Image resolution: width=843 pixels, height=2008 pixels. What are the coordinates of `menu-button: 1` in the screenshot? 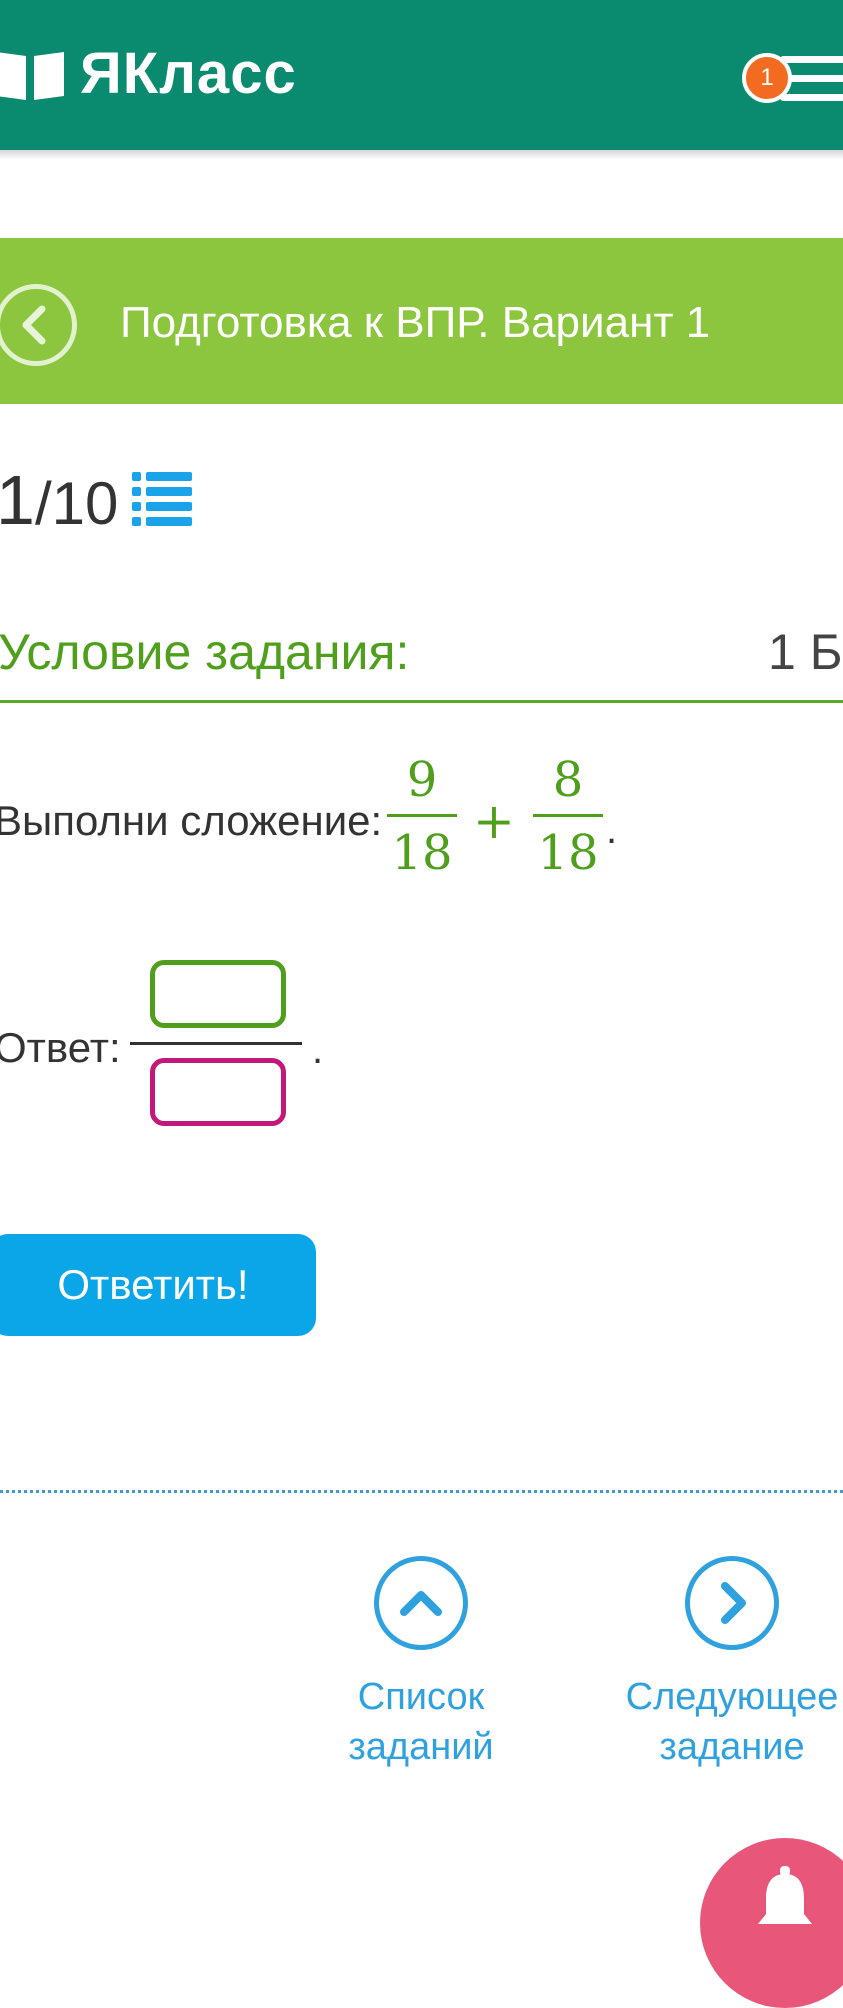 It's located at (792, 78).